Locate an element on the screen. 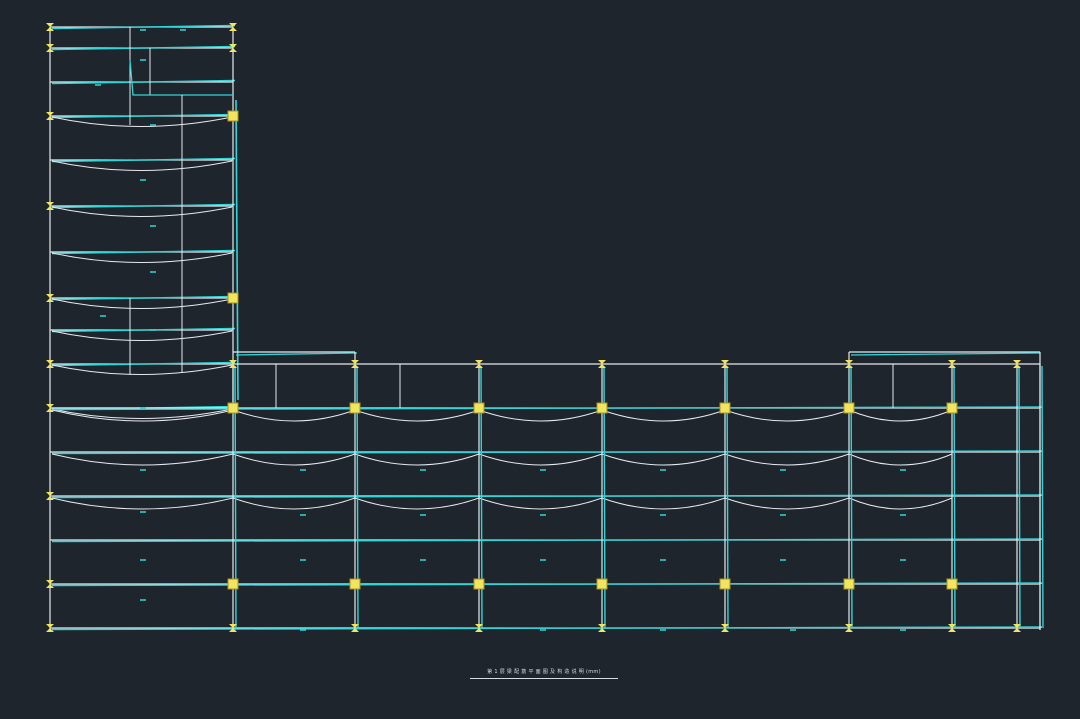  drawing-caption: 第 1 层 梁 配 筋 平 面 图 及 构 造 说 明 (mm) is located at coordinates (544, 672).